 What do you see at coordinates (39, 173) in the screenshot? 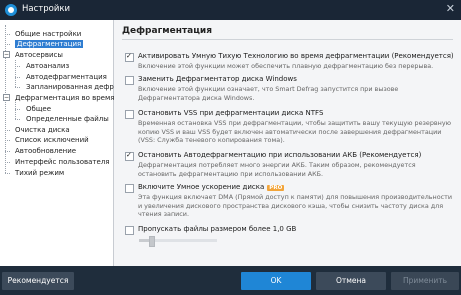
I see `tree-item-silent-mode: Тихий режим` at bounding box center [39, 173].